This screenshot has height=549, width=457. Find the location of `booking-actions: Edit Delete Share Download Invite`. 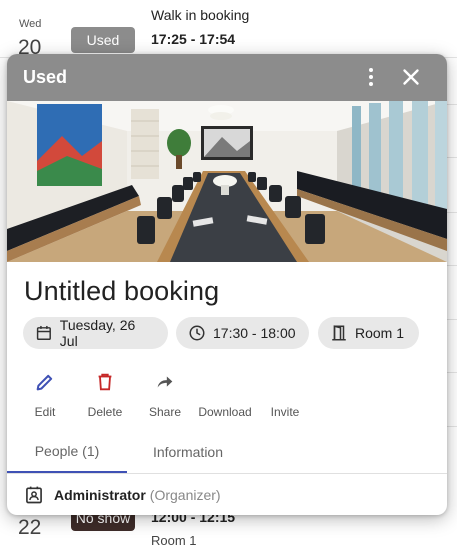

booking-actions: Edit Delete Share Download Invite is located at coordinates (227, 395).